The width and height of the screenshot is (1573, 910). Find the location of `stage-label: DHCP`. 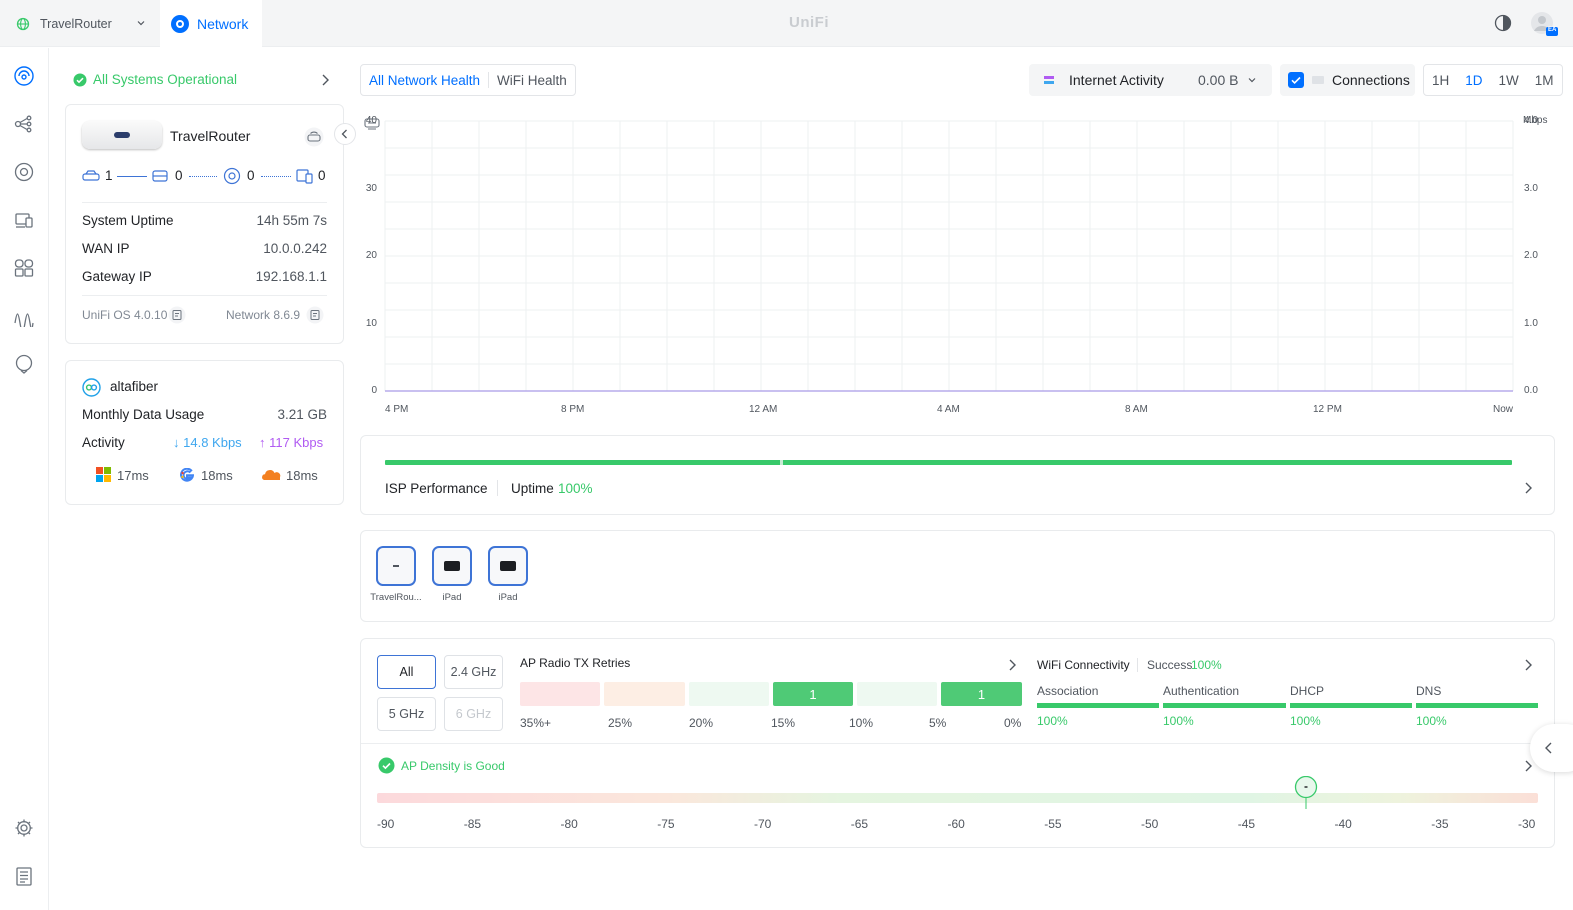

stage-label: DHCP is located at coordinates (1307, 691).